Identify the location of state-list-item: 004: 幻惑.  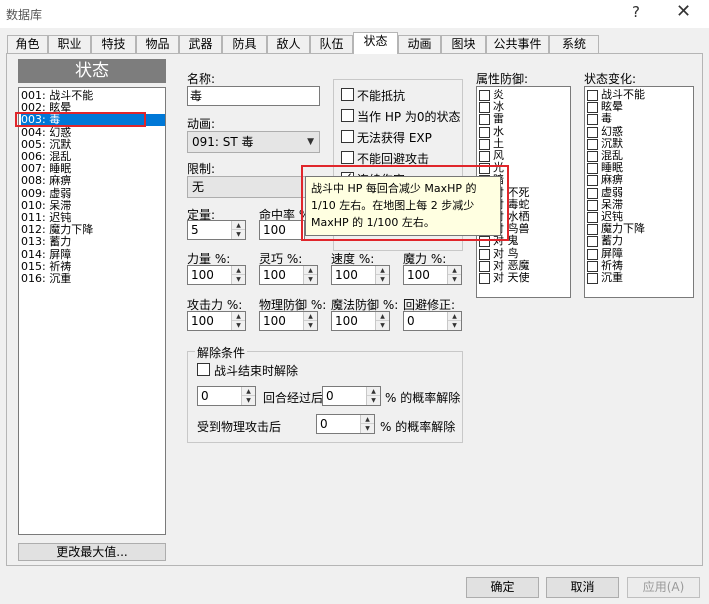
(46, 132).